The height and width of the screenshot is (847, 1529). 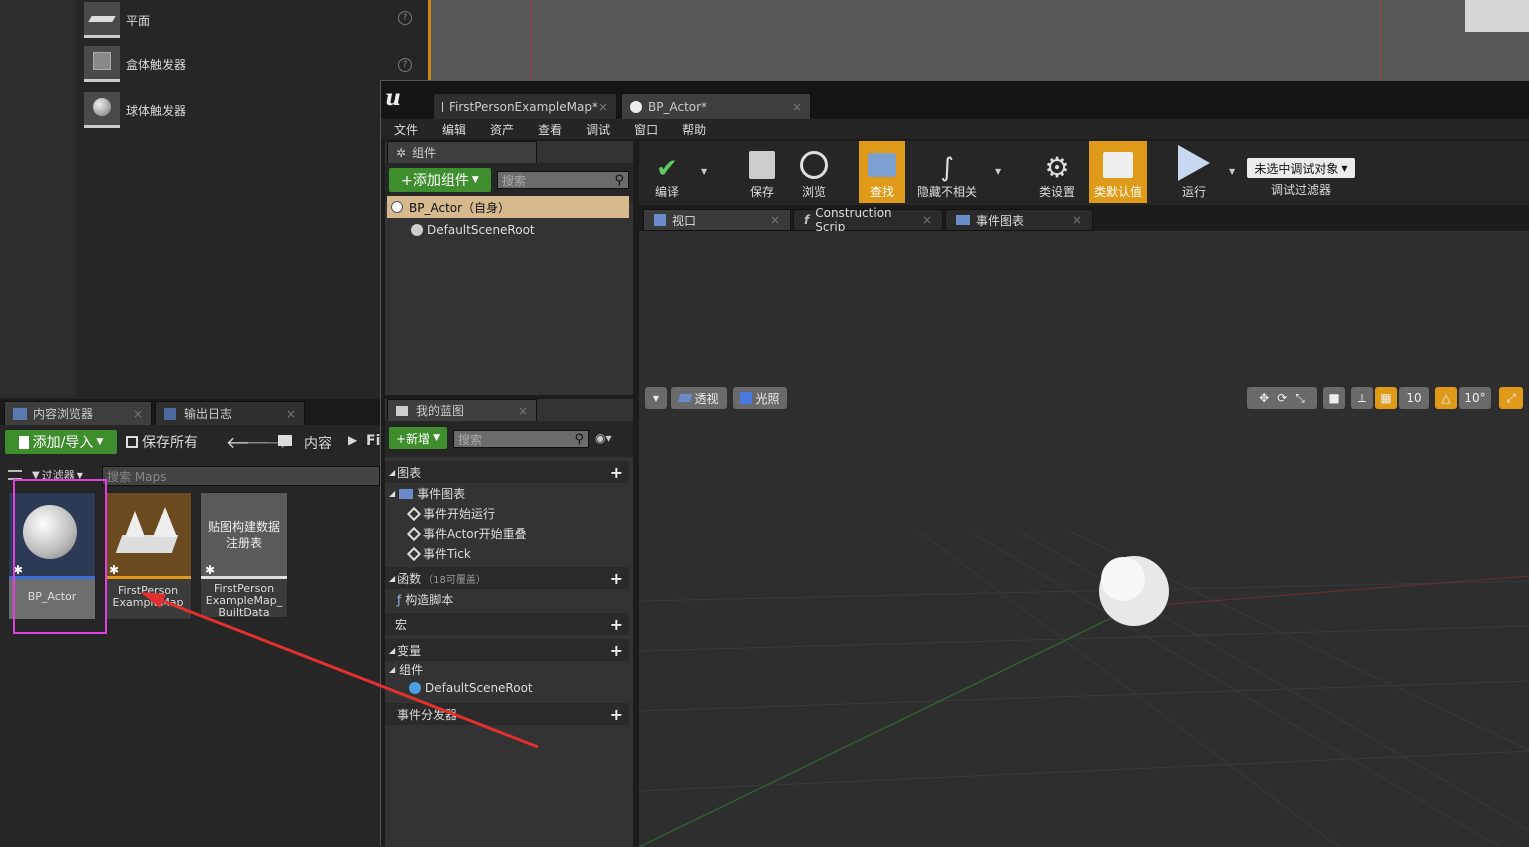 I want to click on surface-snap-button: ⟂, so click(x=1362, y=398).